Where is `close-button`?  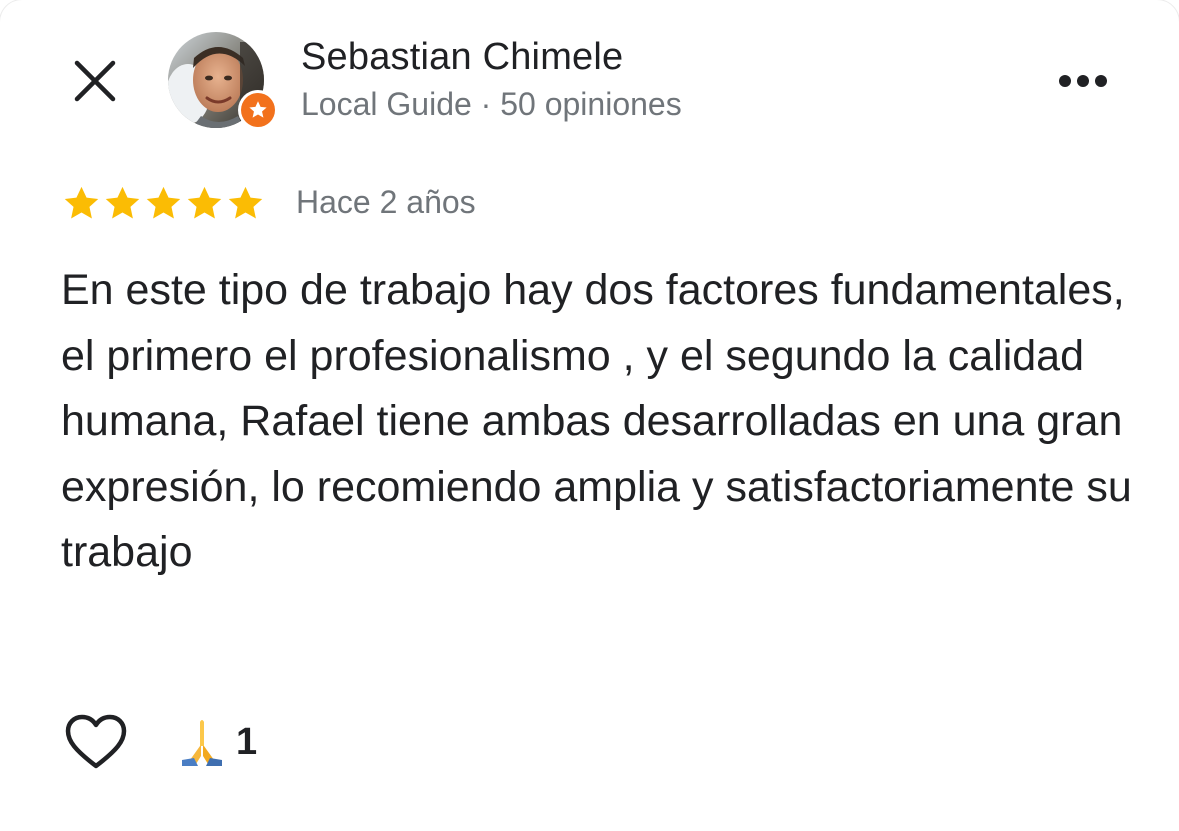 close-button is located at coordinates (95, 81).